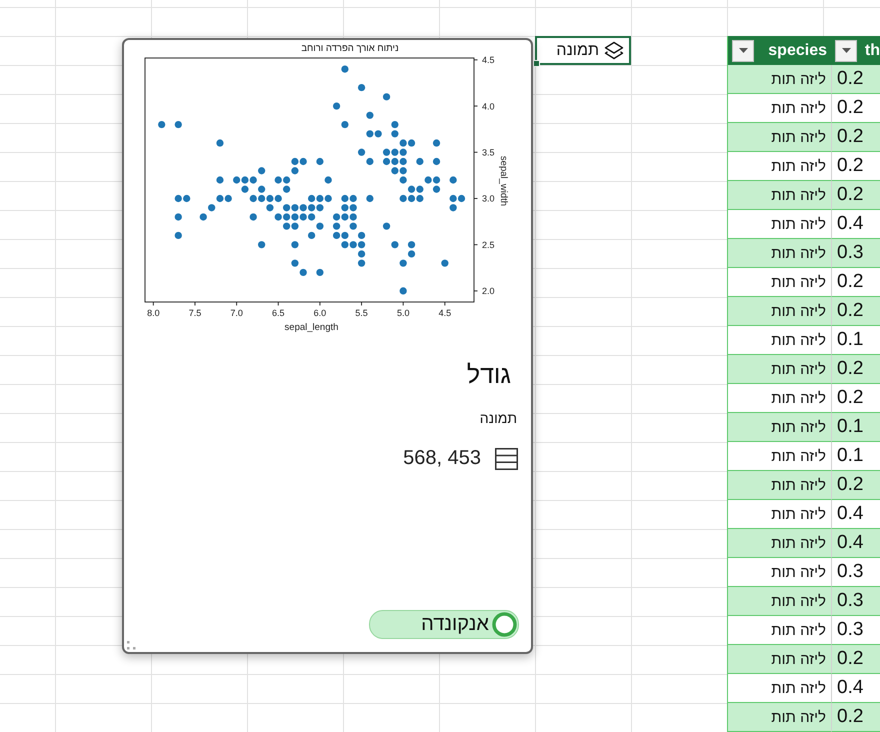 This screenshot has height=732, width=880. Describe the element at coordinates (488, 106) in the screenshot. I see `y-tick-label: 4.0` at that location.